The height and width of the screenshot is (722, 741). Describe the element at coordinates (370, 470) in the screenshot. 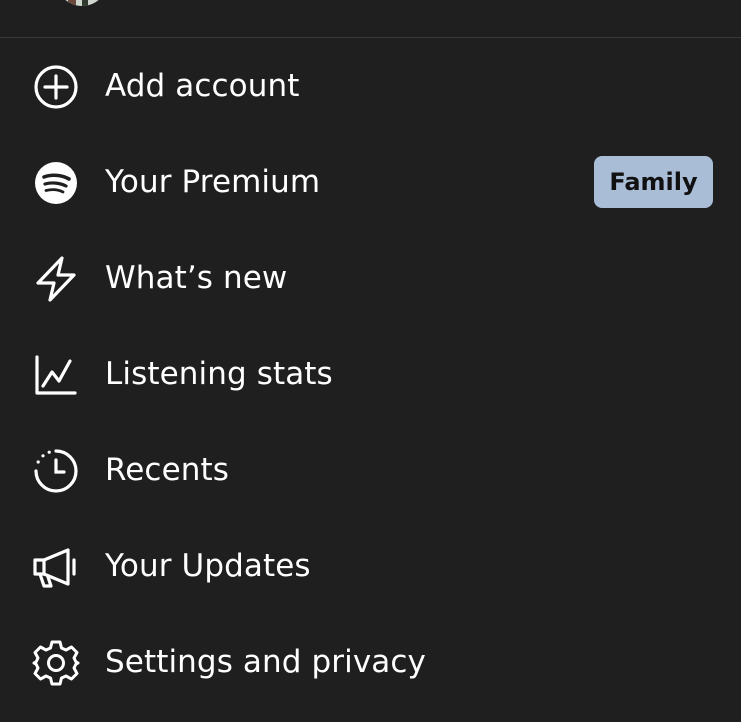

I see `menu-item-recents: Recents` at that location.